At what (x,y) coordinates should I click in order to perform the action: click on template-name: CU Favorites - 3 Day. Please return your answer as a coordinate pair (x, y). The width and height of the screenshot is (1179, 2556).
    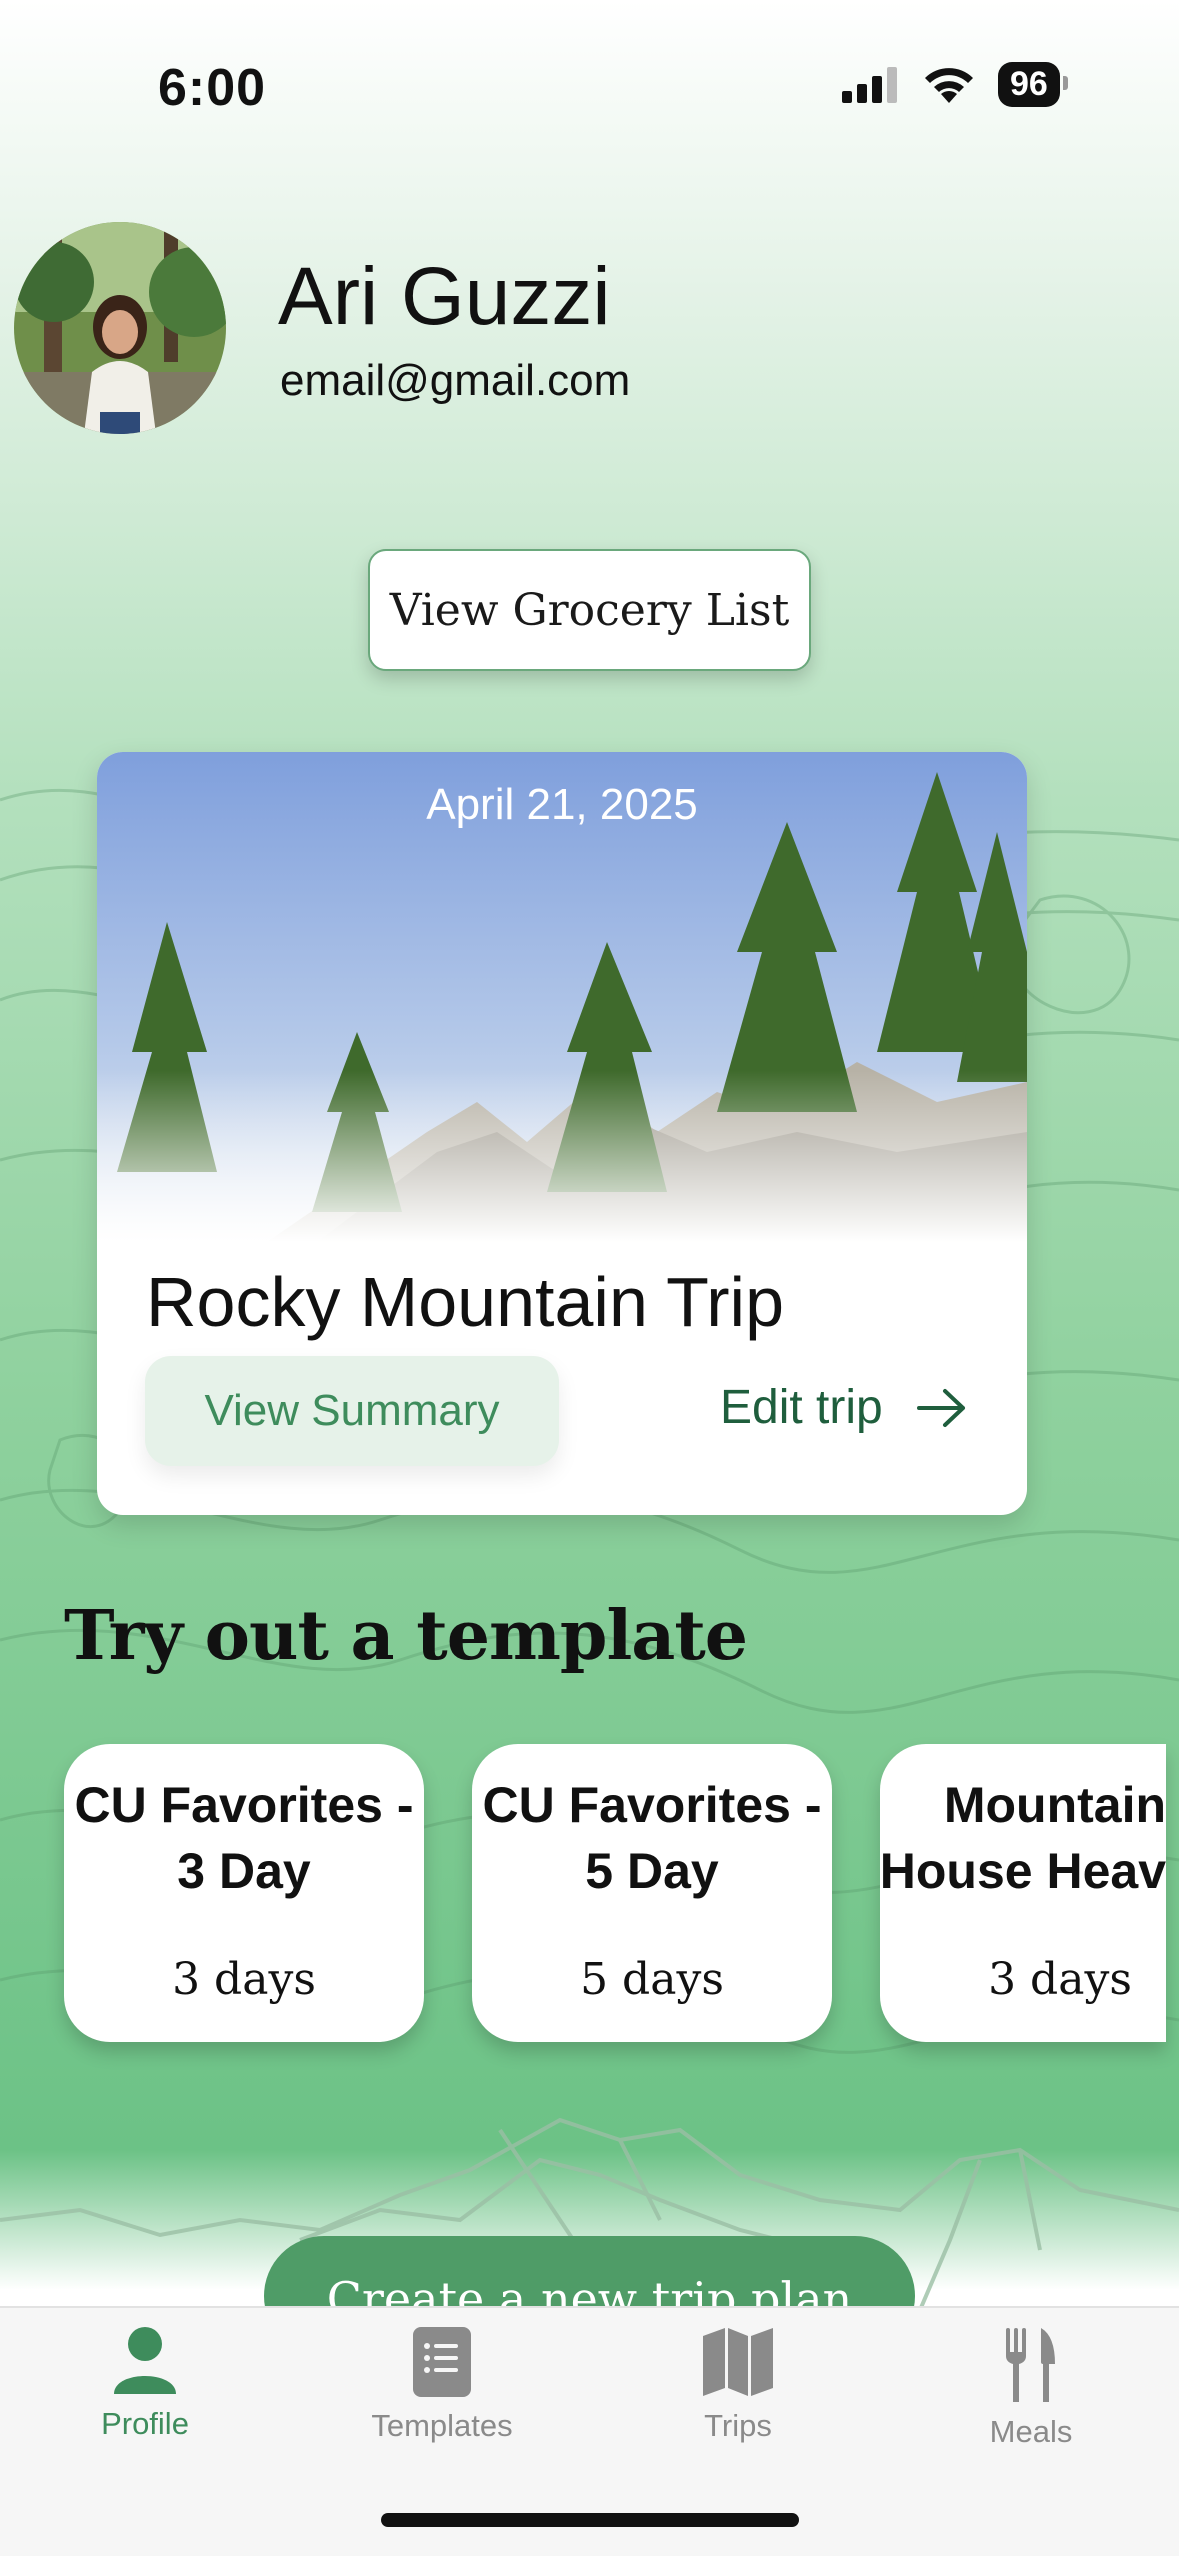
    Looking at the image, I should click on (244, 1838).